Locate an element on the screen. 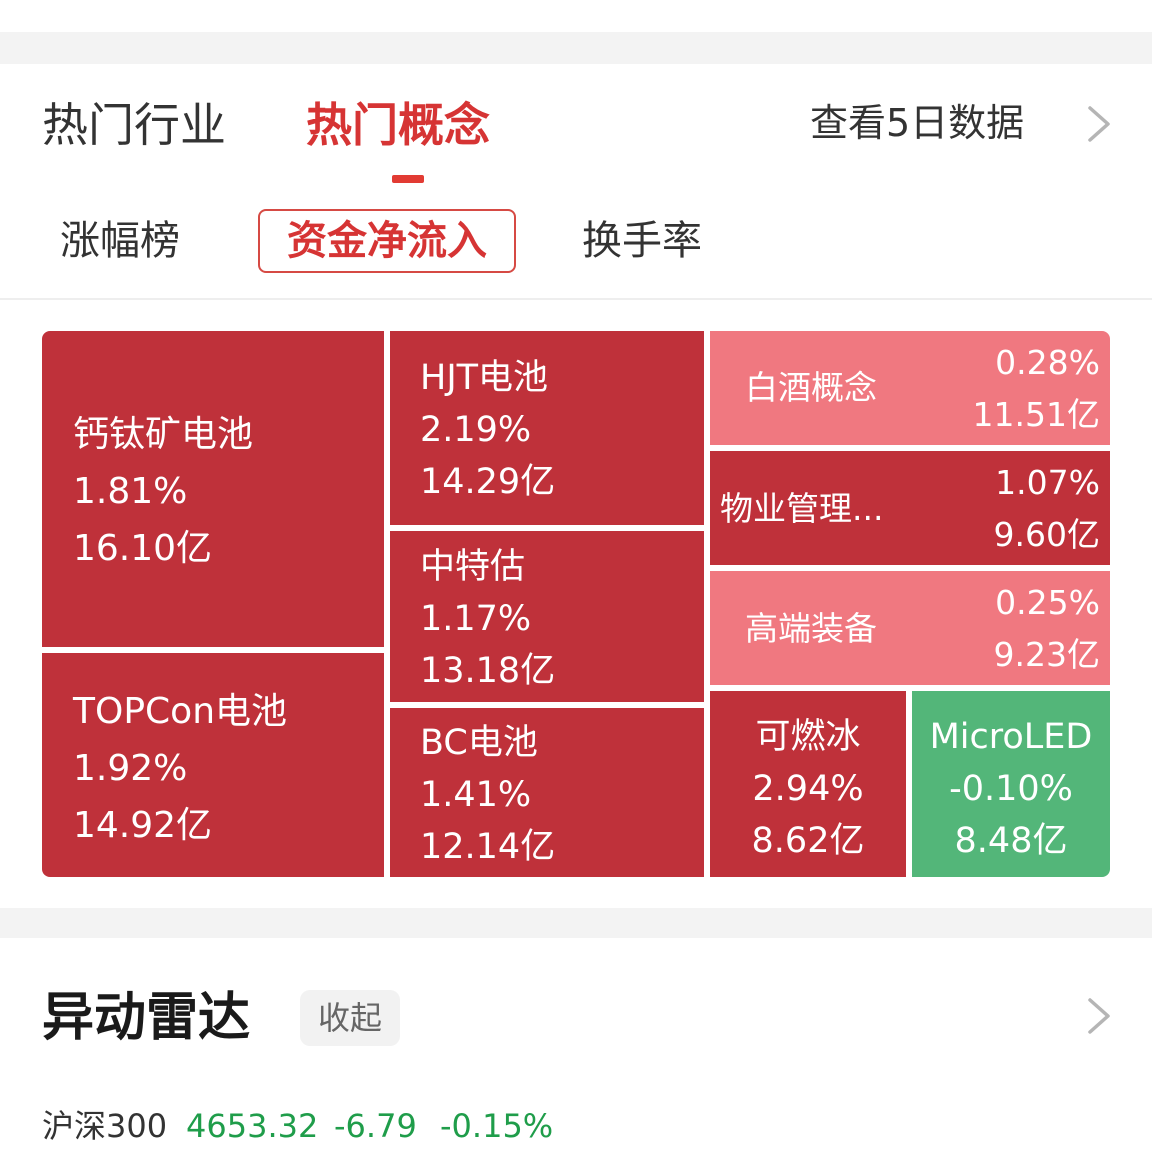  tile-name: 可燃冰 is located at coordinates (808, 737).